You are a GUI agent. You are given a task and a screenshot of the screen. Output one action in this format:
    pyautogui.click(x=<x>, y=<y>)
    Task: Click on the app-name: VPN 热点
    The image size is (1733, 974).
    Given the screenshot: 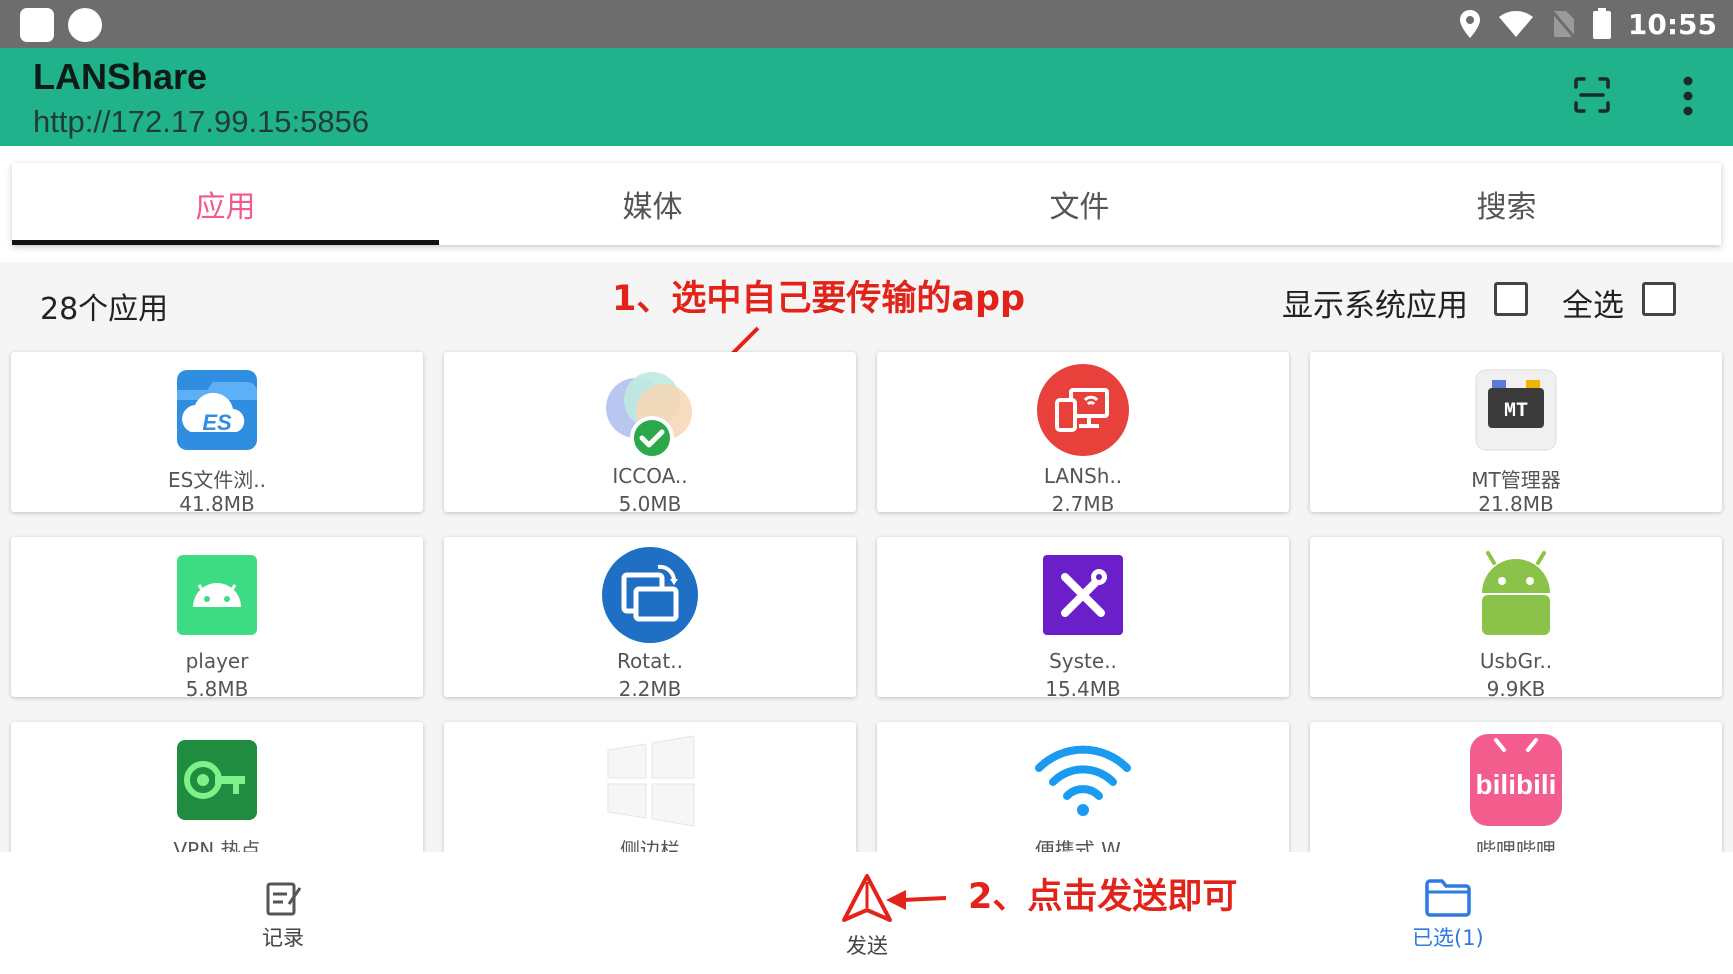 What is the action you would take?
    pyautogui.click(x=217, y=845)
    